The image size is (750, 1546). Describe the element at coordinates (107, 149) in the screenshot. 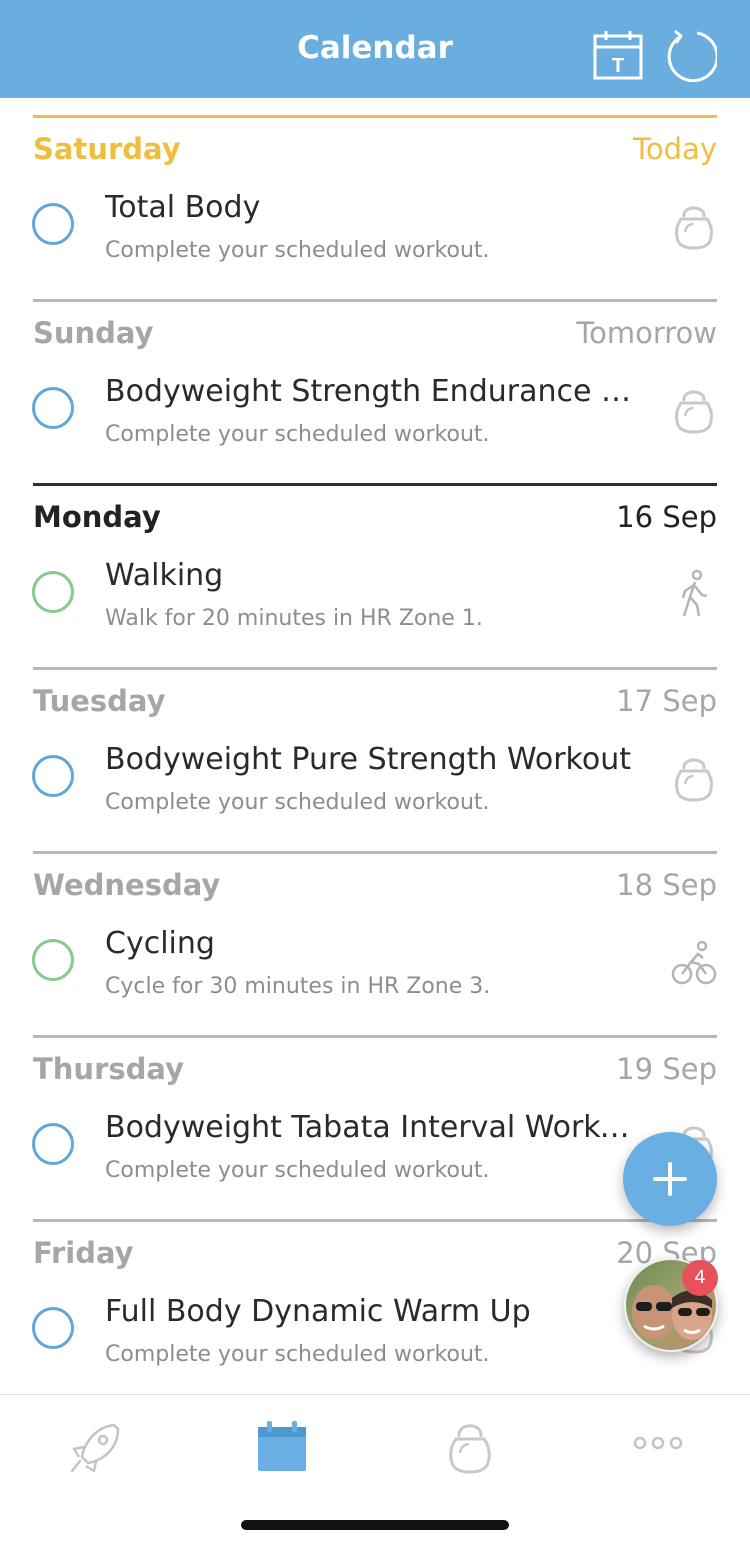

I see `day-name: Saturday` at that location.